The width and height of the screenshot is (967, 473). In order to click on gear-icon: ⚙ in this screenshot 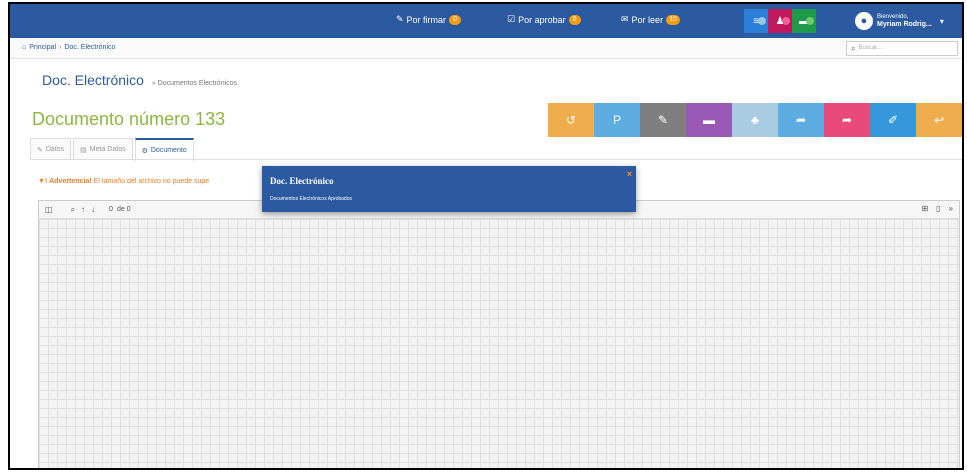, I will do `click(144, 151)`.